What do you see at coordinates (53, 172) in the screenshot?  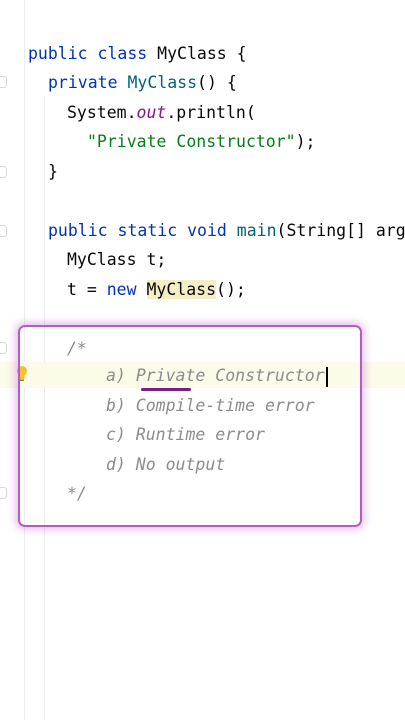 I see `constructor-close-brace: }` at bounding box center [53, 172].